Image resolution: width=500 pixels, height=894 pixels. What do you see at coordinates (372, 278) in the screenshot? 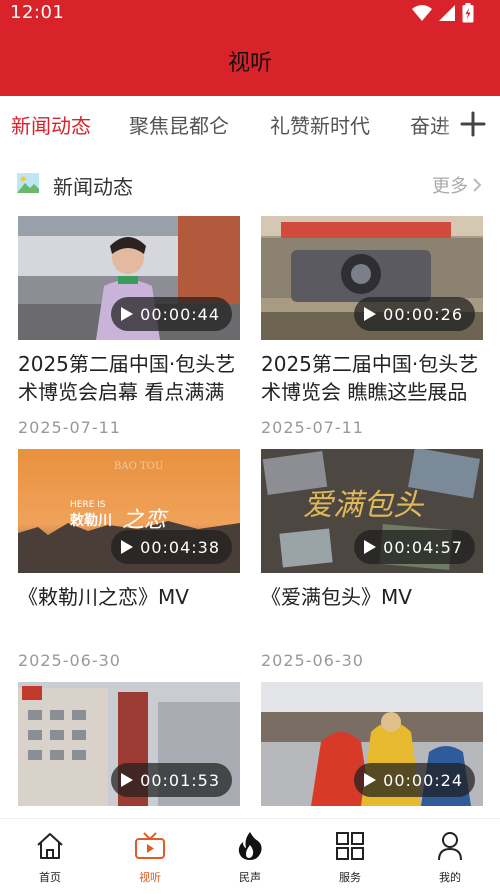
I see `video-thumbnail: 00:00:26` at bounding box center [372, 278].